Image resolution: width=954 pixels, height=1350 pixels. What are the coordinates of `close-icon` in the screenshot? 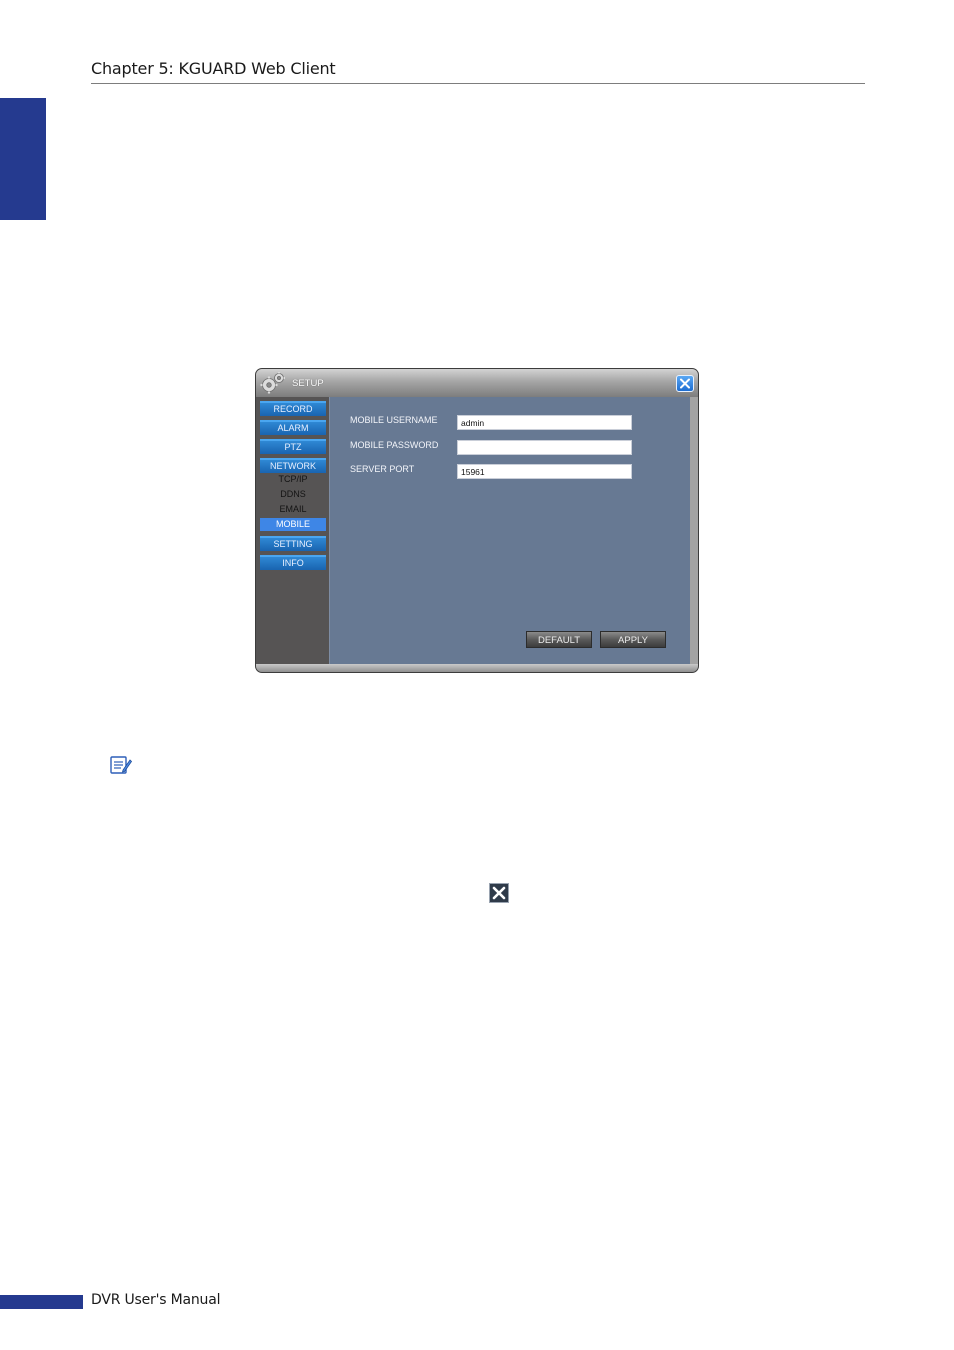 It's located at (685, 383).